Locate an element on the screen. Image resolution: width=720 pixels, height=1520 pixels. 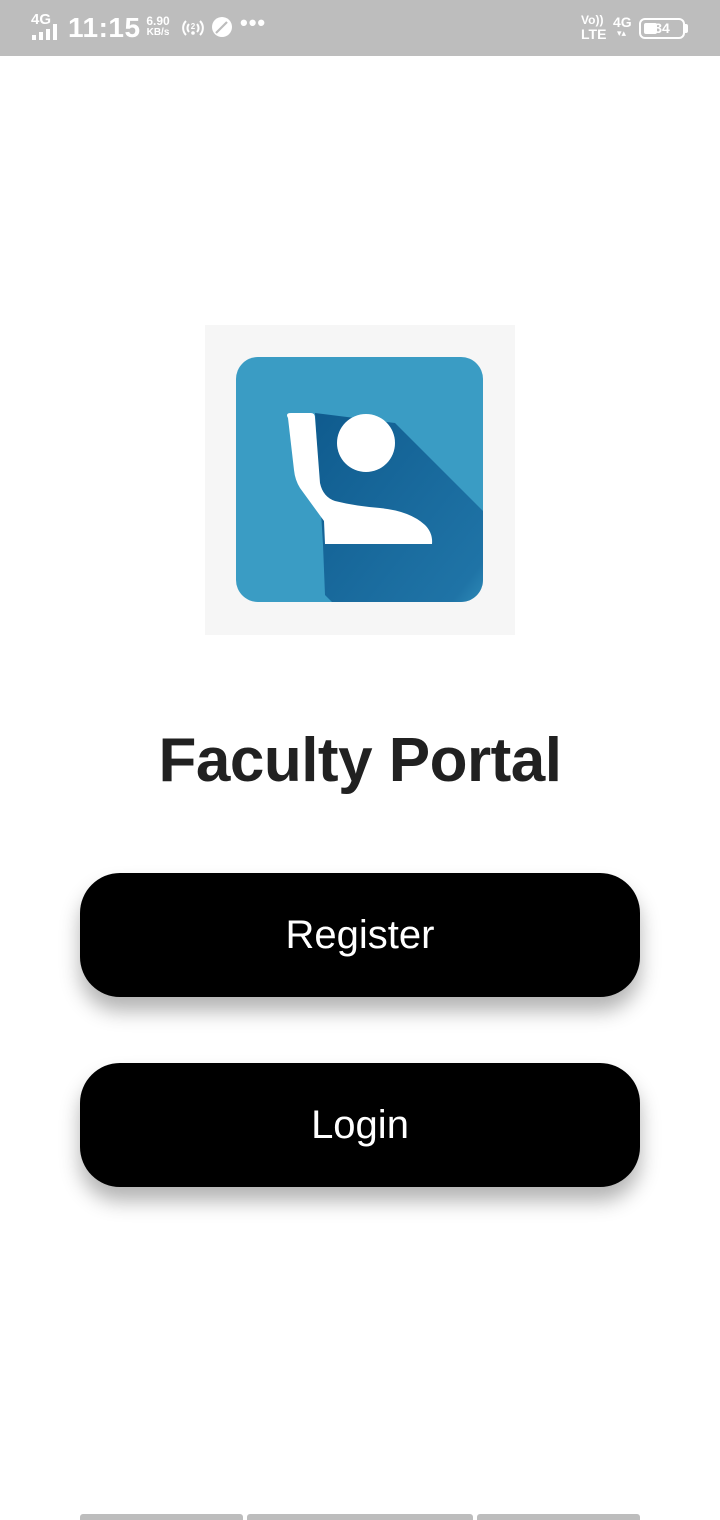
battery-cap is located at coordinates (686, 28).